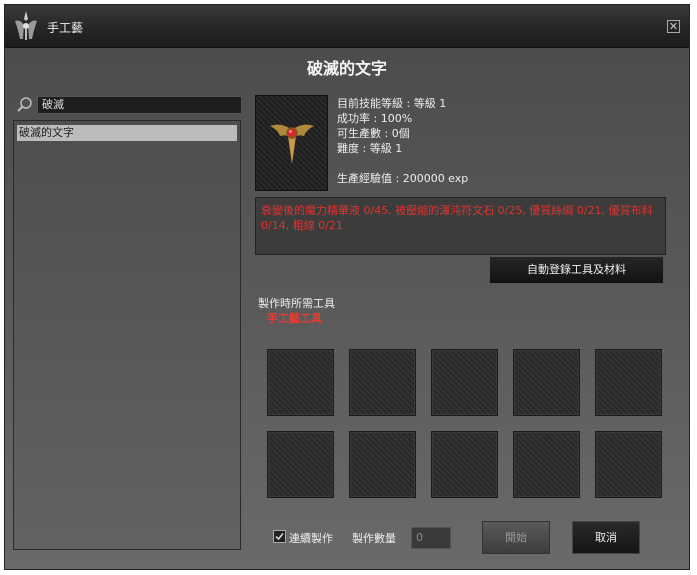 This screenshot has height=575, width=697. I want to click on search-input: 破滅, so click(139, 105).